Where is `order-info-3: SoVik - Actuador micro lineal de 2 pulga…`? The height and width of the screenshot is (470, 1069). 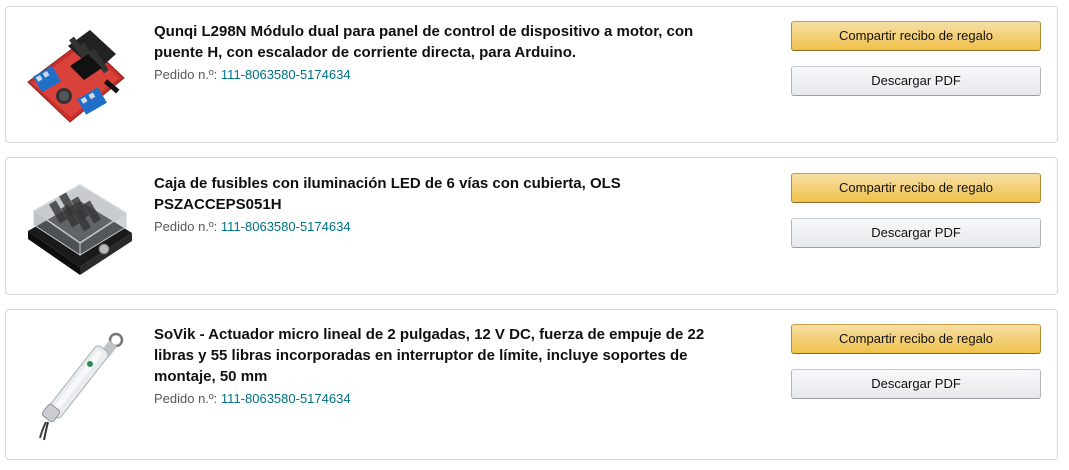 order-info-3: SoVik - Actuador micro lineal de 2 pulga… is located at coordinates (434, 366).